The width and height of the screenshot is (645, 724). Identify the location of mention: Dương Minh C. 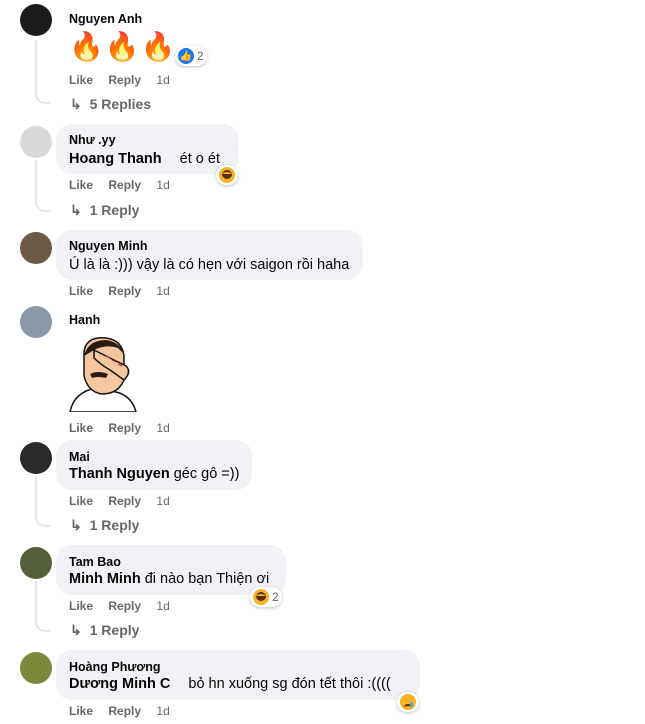
(119, 684).